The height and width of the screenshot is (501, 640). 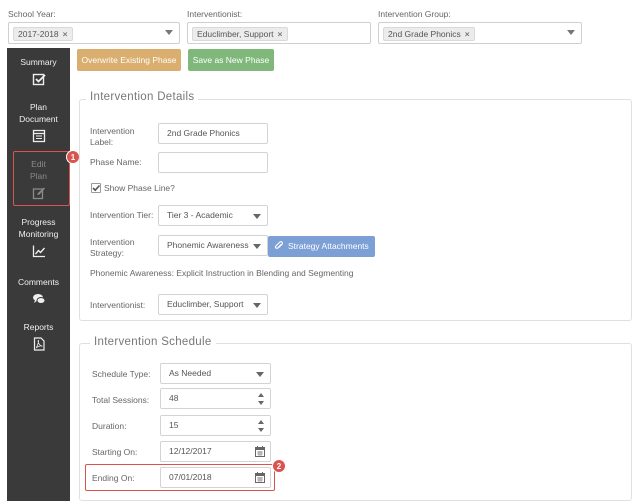 I want to click on step-2-badge: 2, so click(x=279, y=466).